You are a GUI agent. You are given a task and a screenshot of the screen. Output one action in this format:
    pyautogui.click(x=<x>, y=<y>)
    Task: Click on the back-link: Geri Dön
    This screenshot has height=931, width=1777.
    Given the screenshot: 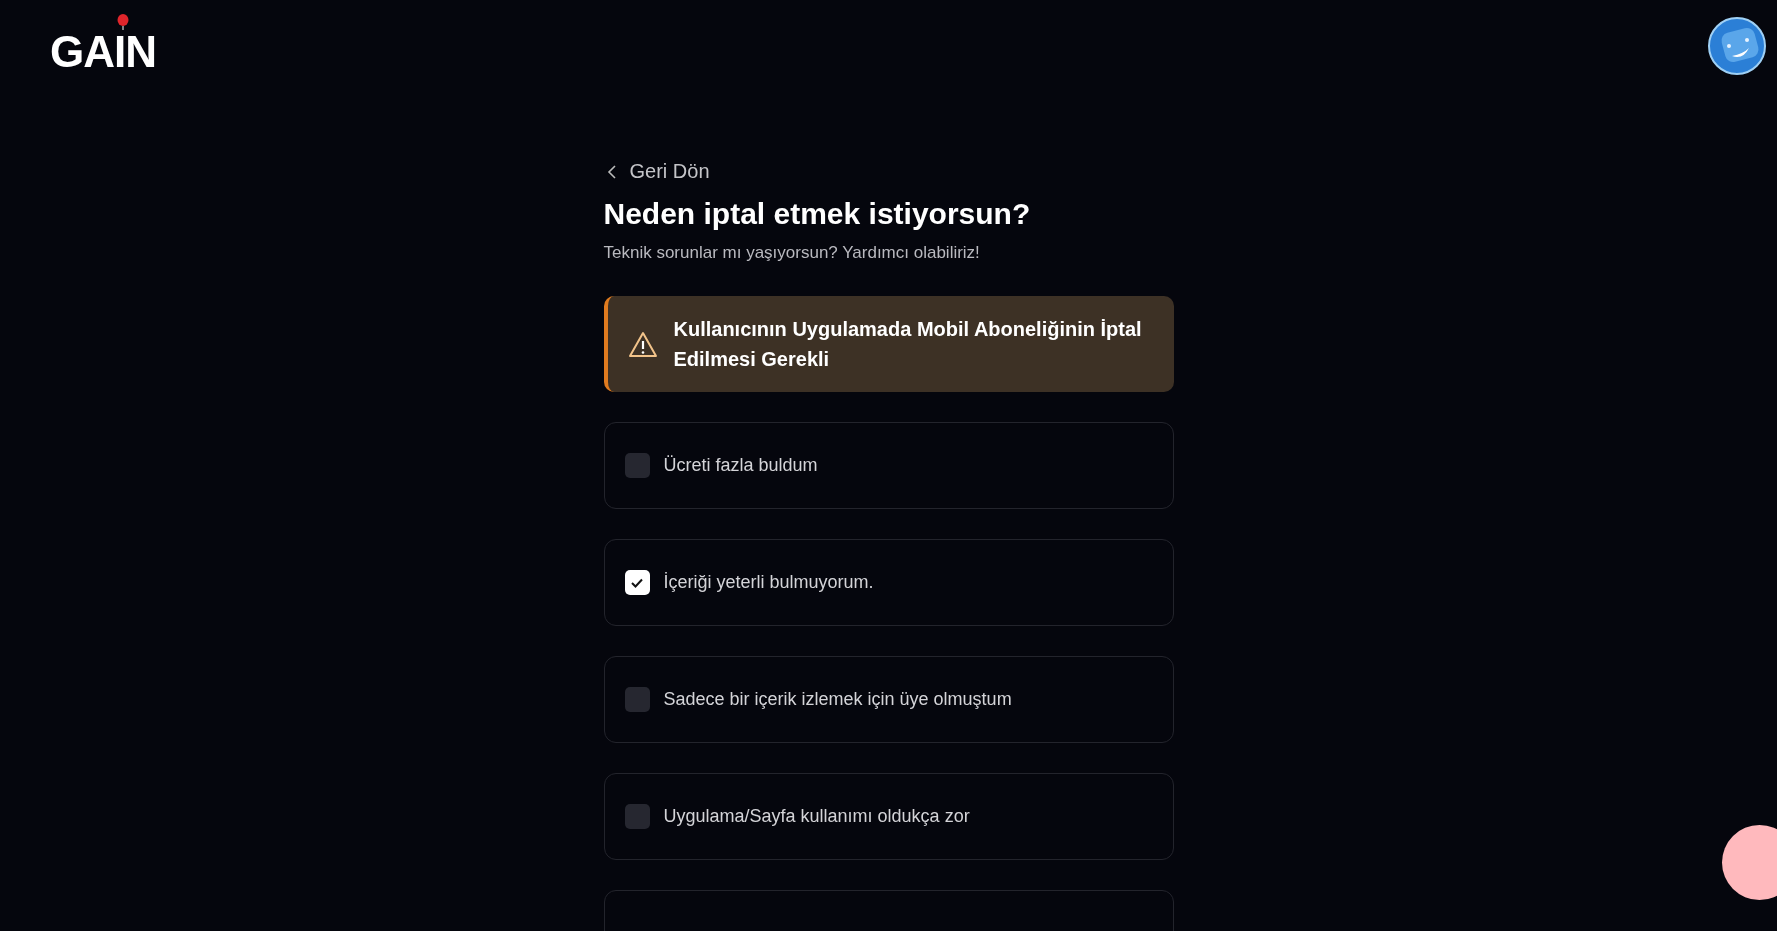 What is the action you would take?
    pyautogui.click(x=656, y=171)
    